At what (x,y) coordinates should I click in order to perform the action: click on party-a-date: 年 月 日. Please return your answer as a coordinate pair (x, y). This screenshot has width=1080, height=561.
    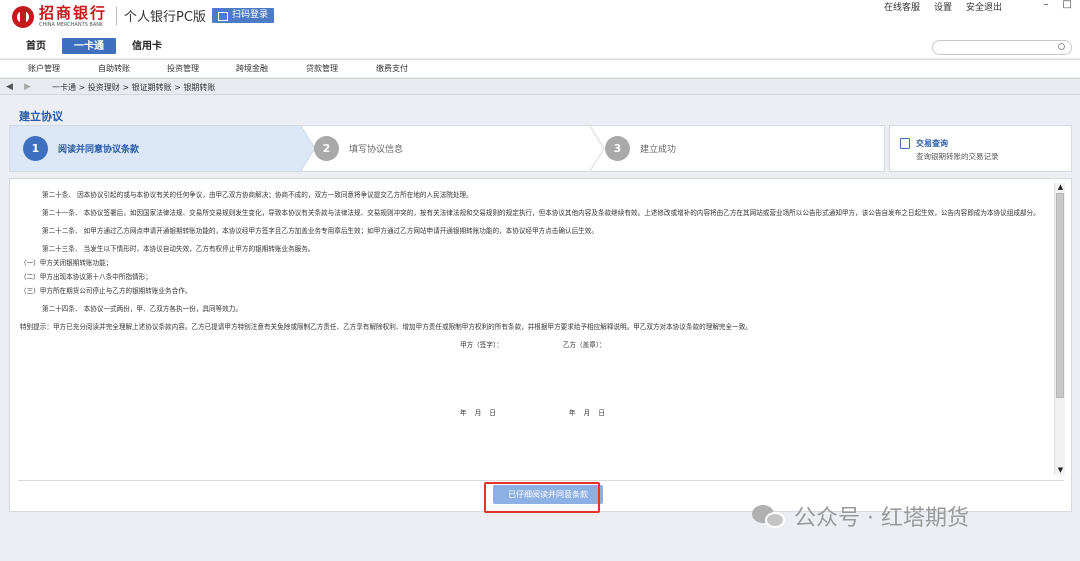
    Looking at the image, I should click on (479, 413).